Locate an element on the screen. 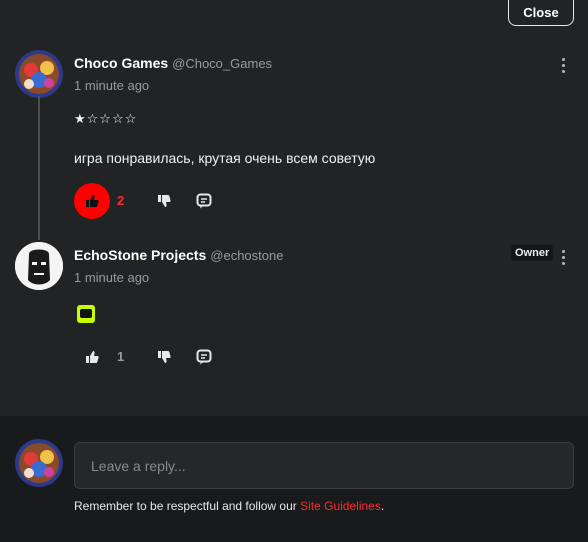  like-count: 2 is located at coordinates (121, 200).